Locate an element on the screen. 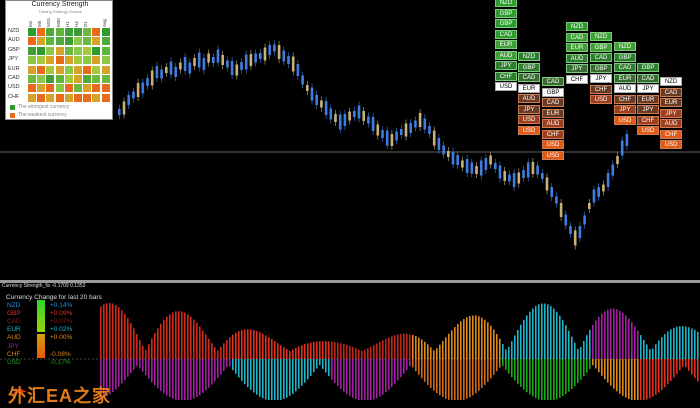  legend-currency: JPY is located at coordinates (13, 346).